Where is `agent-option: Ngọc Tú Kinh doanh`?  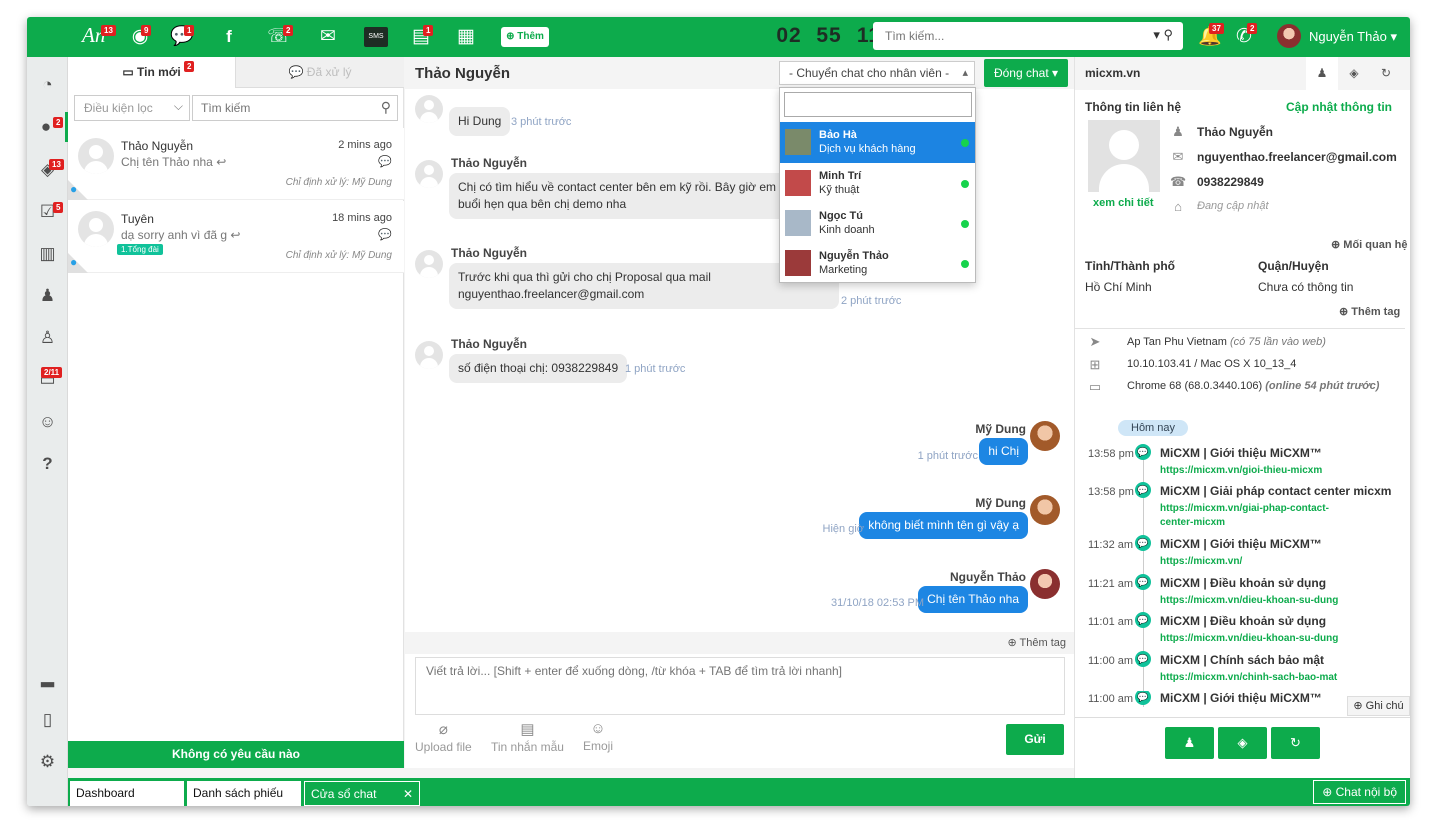
agent-option: Ngọc Tú Kinh doanh is located at coordinates (877, 223).